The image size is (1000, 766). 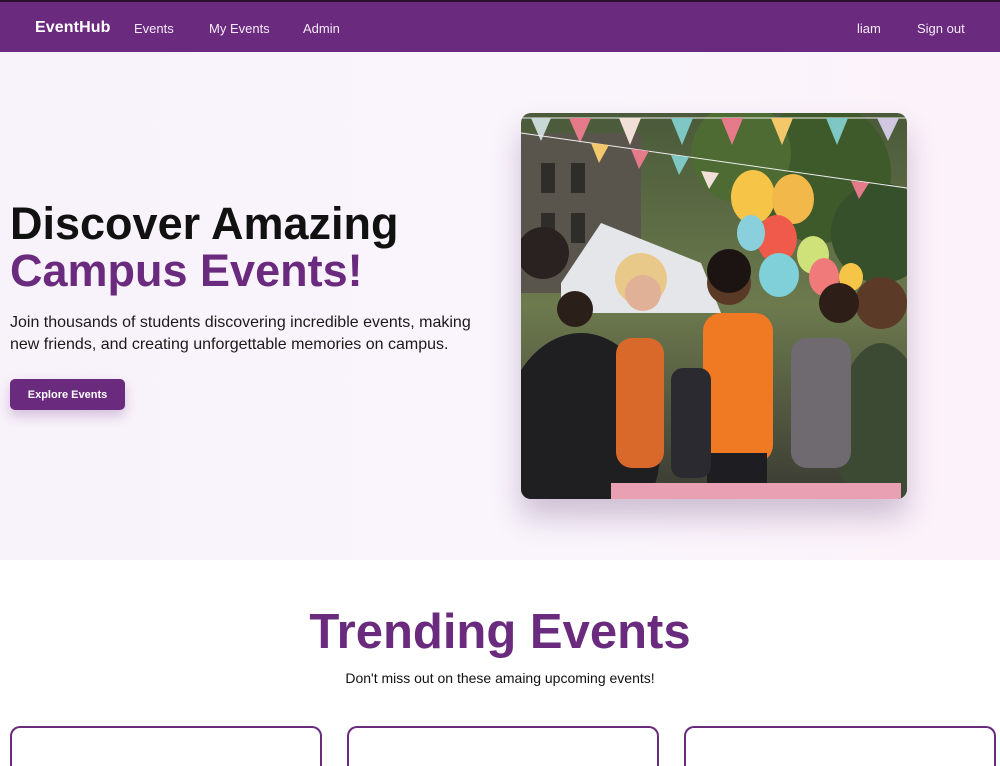 What do you see at coordinates (72, 28) in the screenshot?
I see `brand-logo: EventHub` at bounding box center [72, 28].